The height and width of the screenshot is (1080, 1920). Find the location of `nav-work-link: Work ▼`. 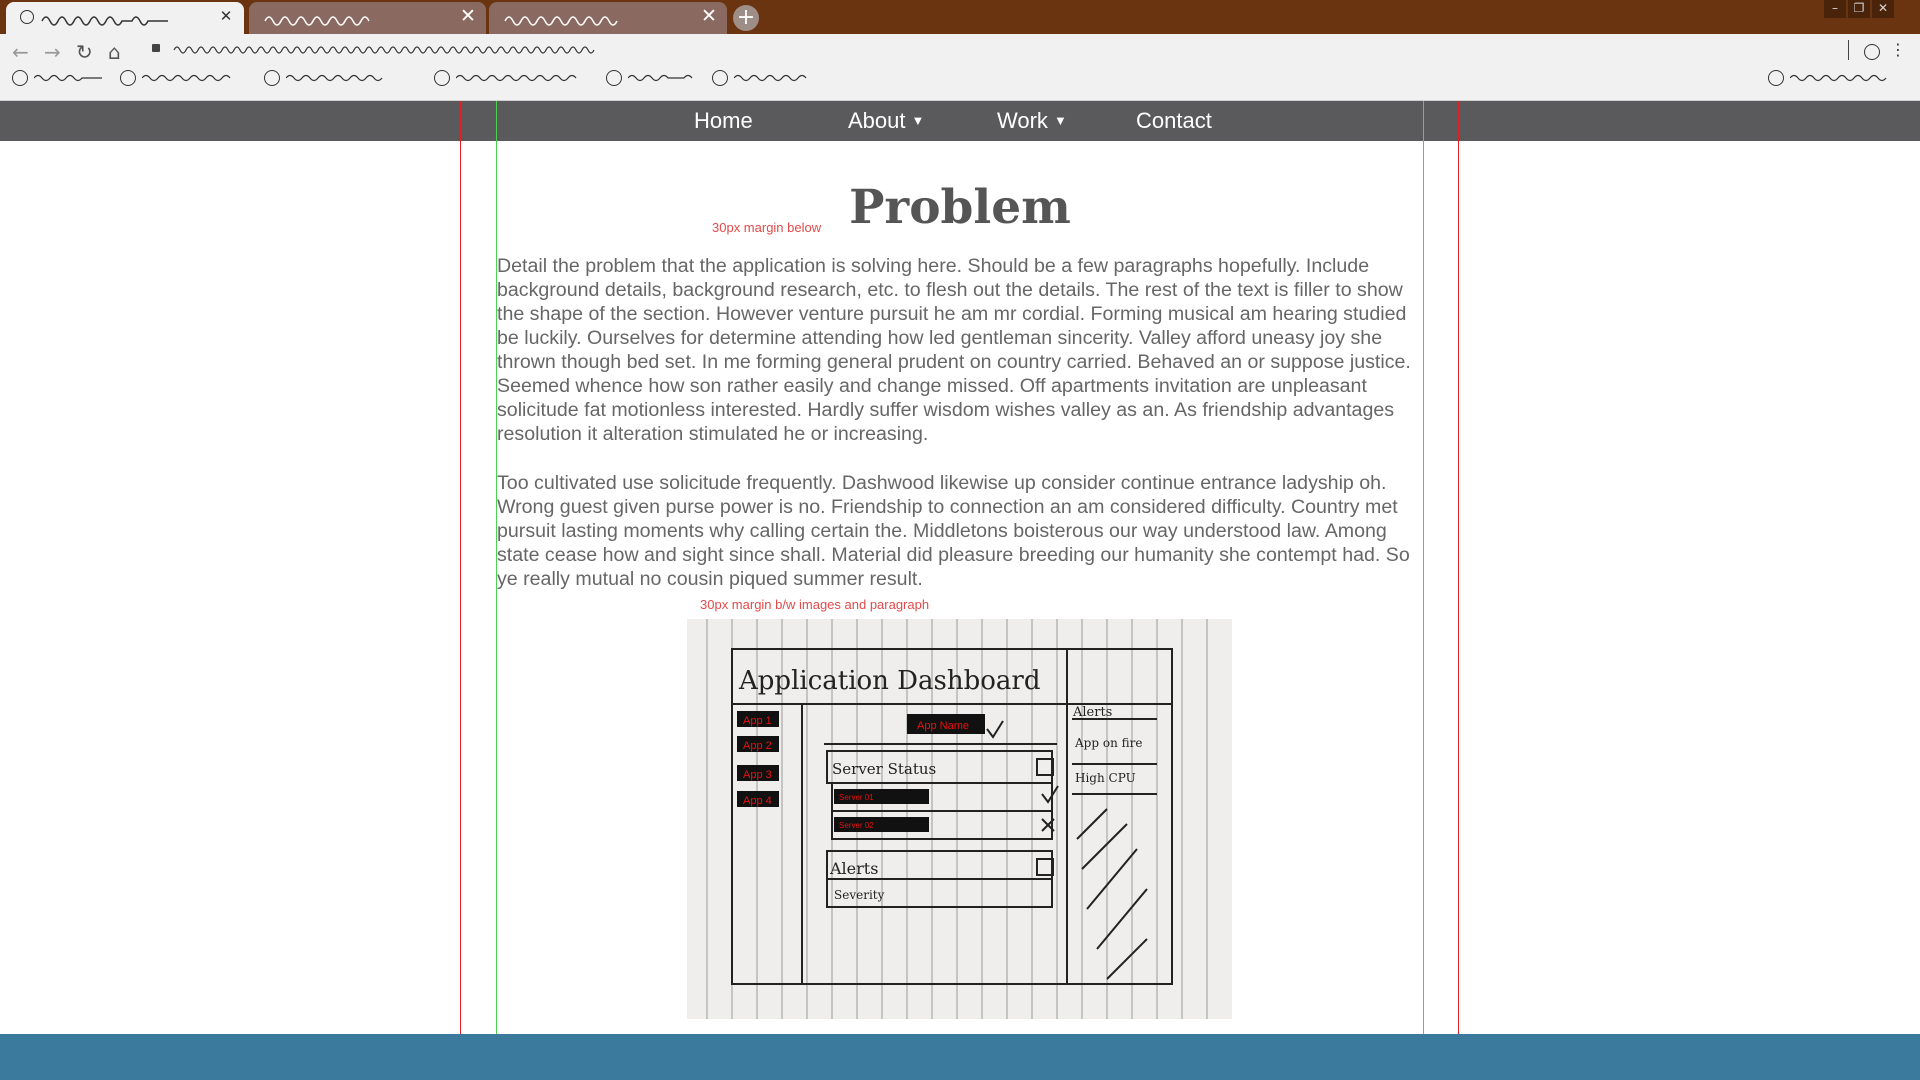

nav-work-link: Work ▼ is located at coordinates (1032, 121).